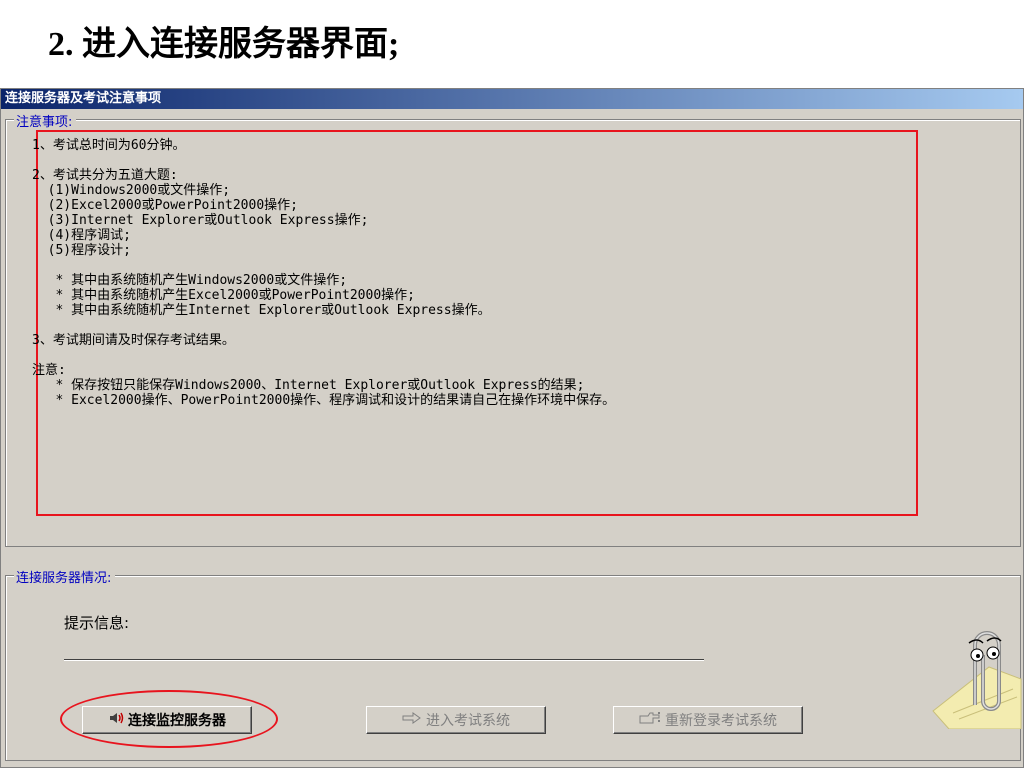  Describe the element at coordinates (721, 721) in the screenshot. I see `relogin-label: 重新登录考试系统` at that location.